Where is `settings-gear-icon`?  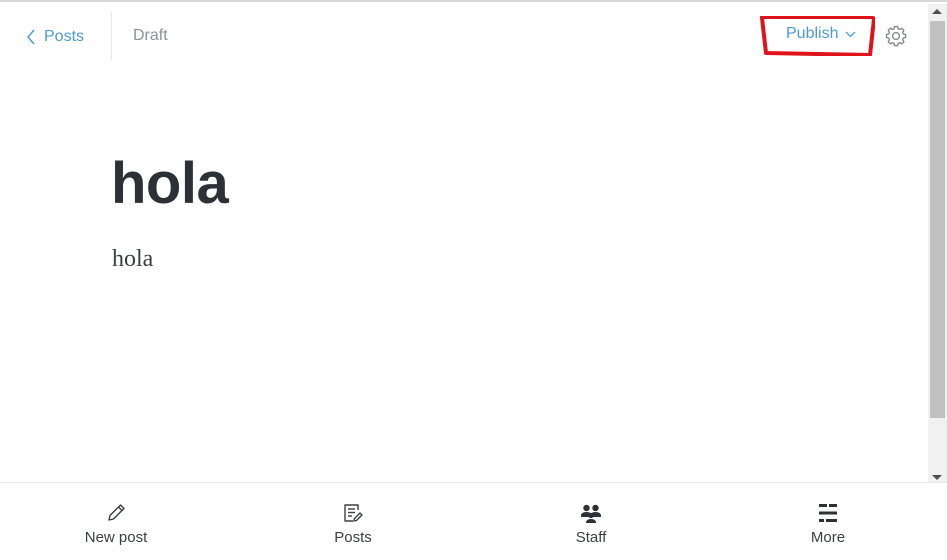 settings-gear-icon is located at coordinates (896, 36).